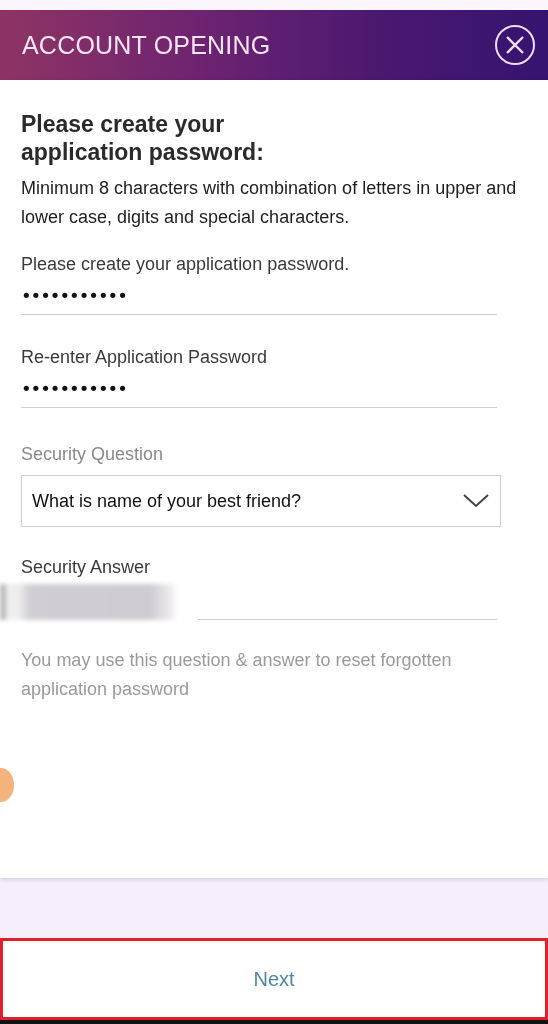 The height and width of the screenshot is (1024, 548). Describe the element at coordinates (269, 203) in the screenshot. I see `password-instructions: Minimum 8 characters with combination of letters in upper and lower case, digits and special characters.` at that location.